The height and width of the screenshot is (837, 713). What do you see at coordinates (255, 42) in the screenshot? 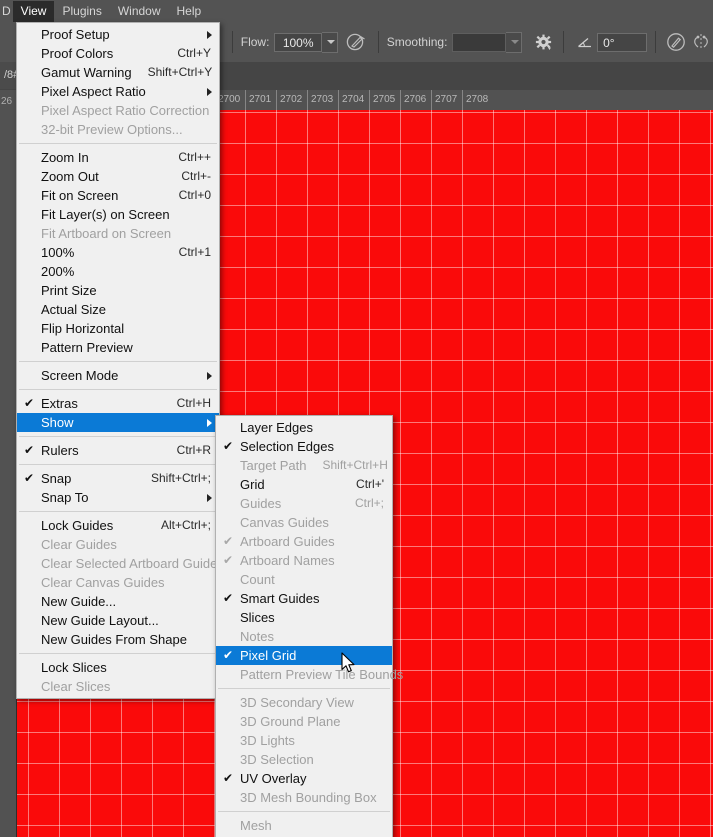
I see `flow-label: Flow:` at bounding box center [255, 42].